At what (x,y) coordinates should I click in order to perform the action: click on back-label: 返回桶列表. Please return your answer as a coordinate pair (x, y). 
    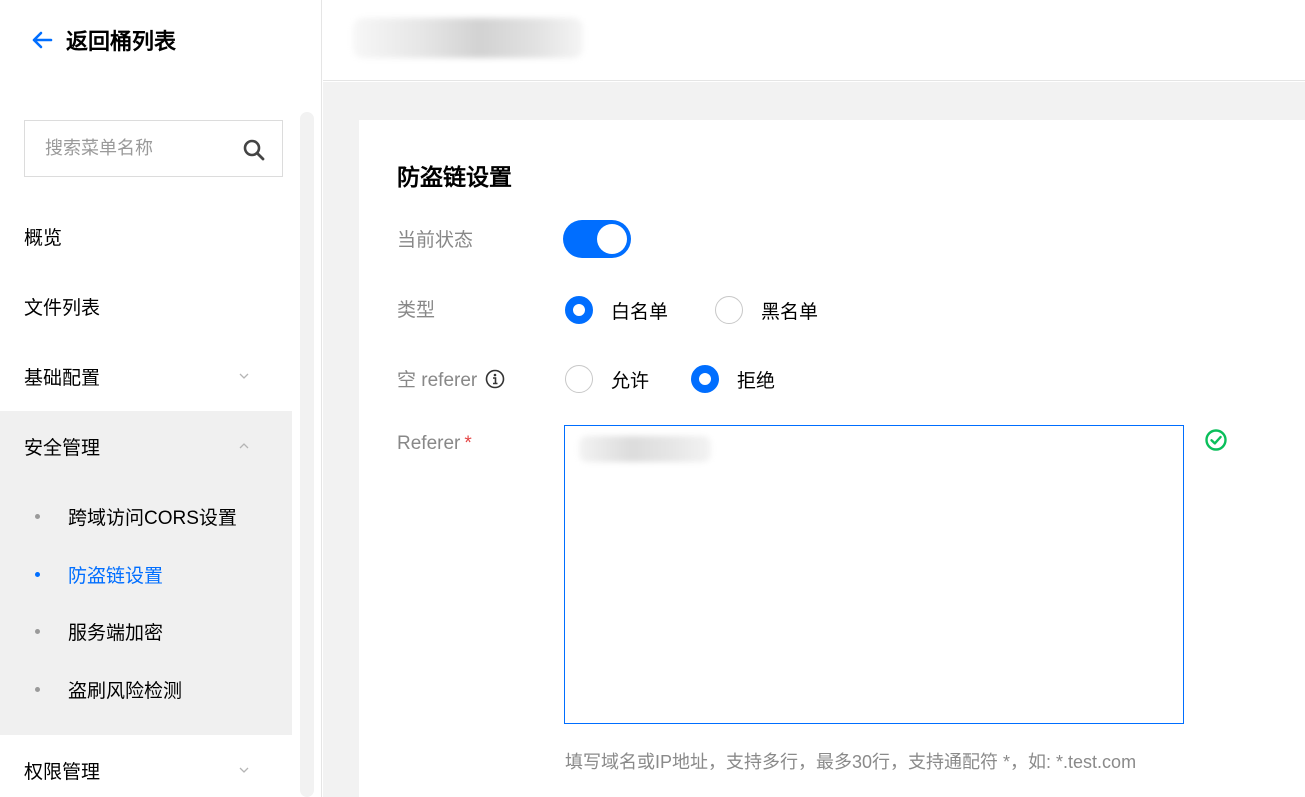
    Looking at the image, I should click on (121, 41).